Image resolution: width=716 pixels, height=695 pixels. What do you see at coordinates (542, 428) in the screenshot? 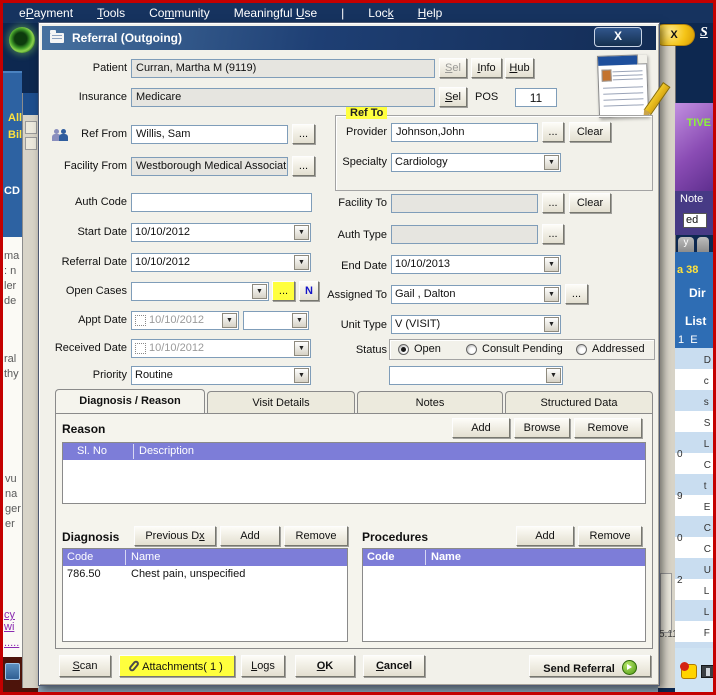
I see `reason-browse-button: Browse` at bounding box center [542, 428].